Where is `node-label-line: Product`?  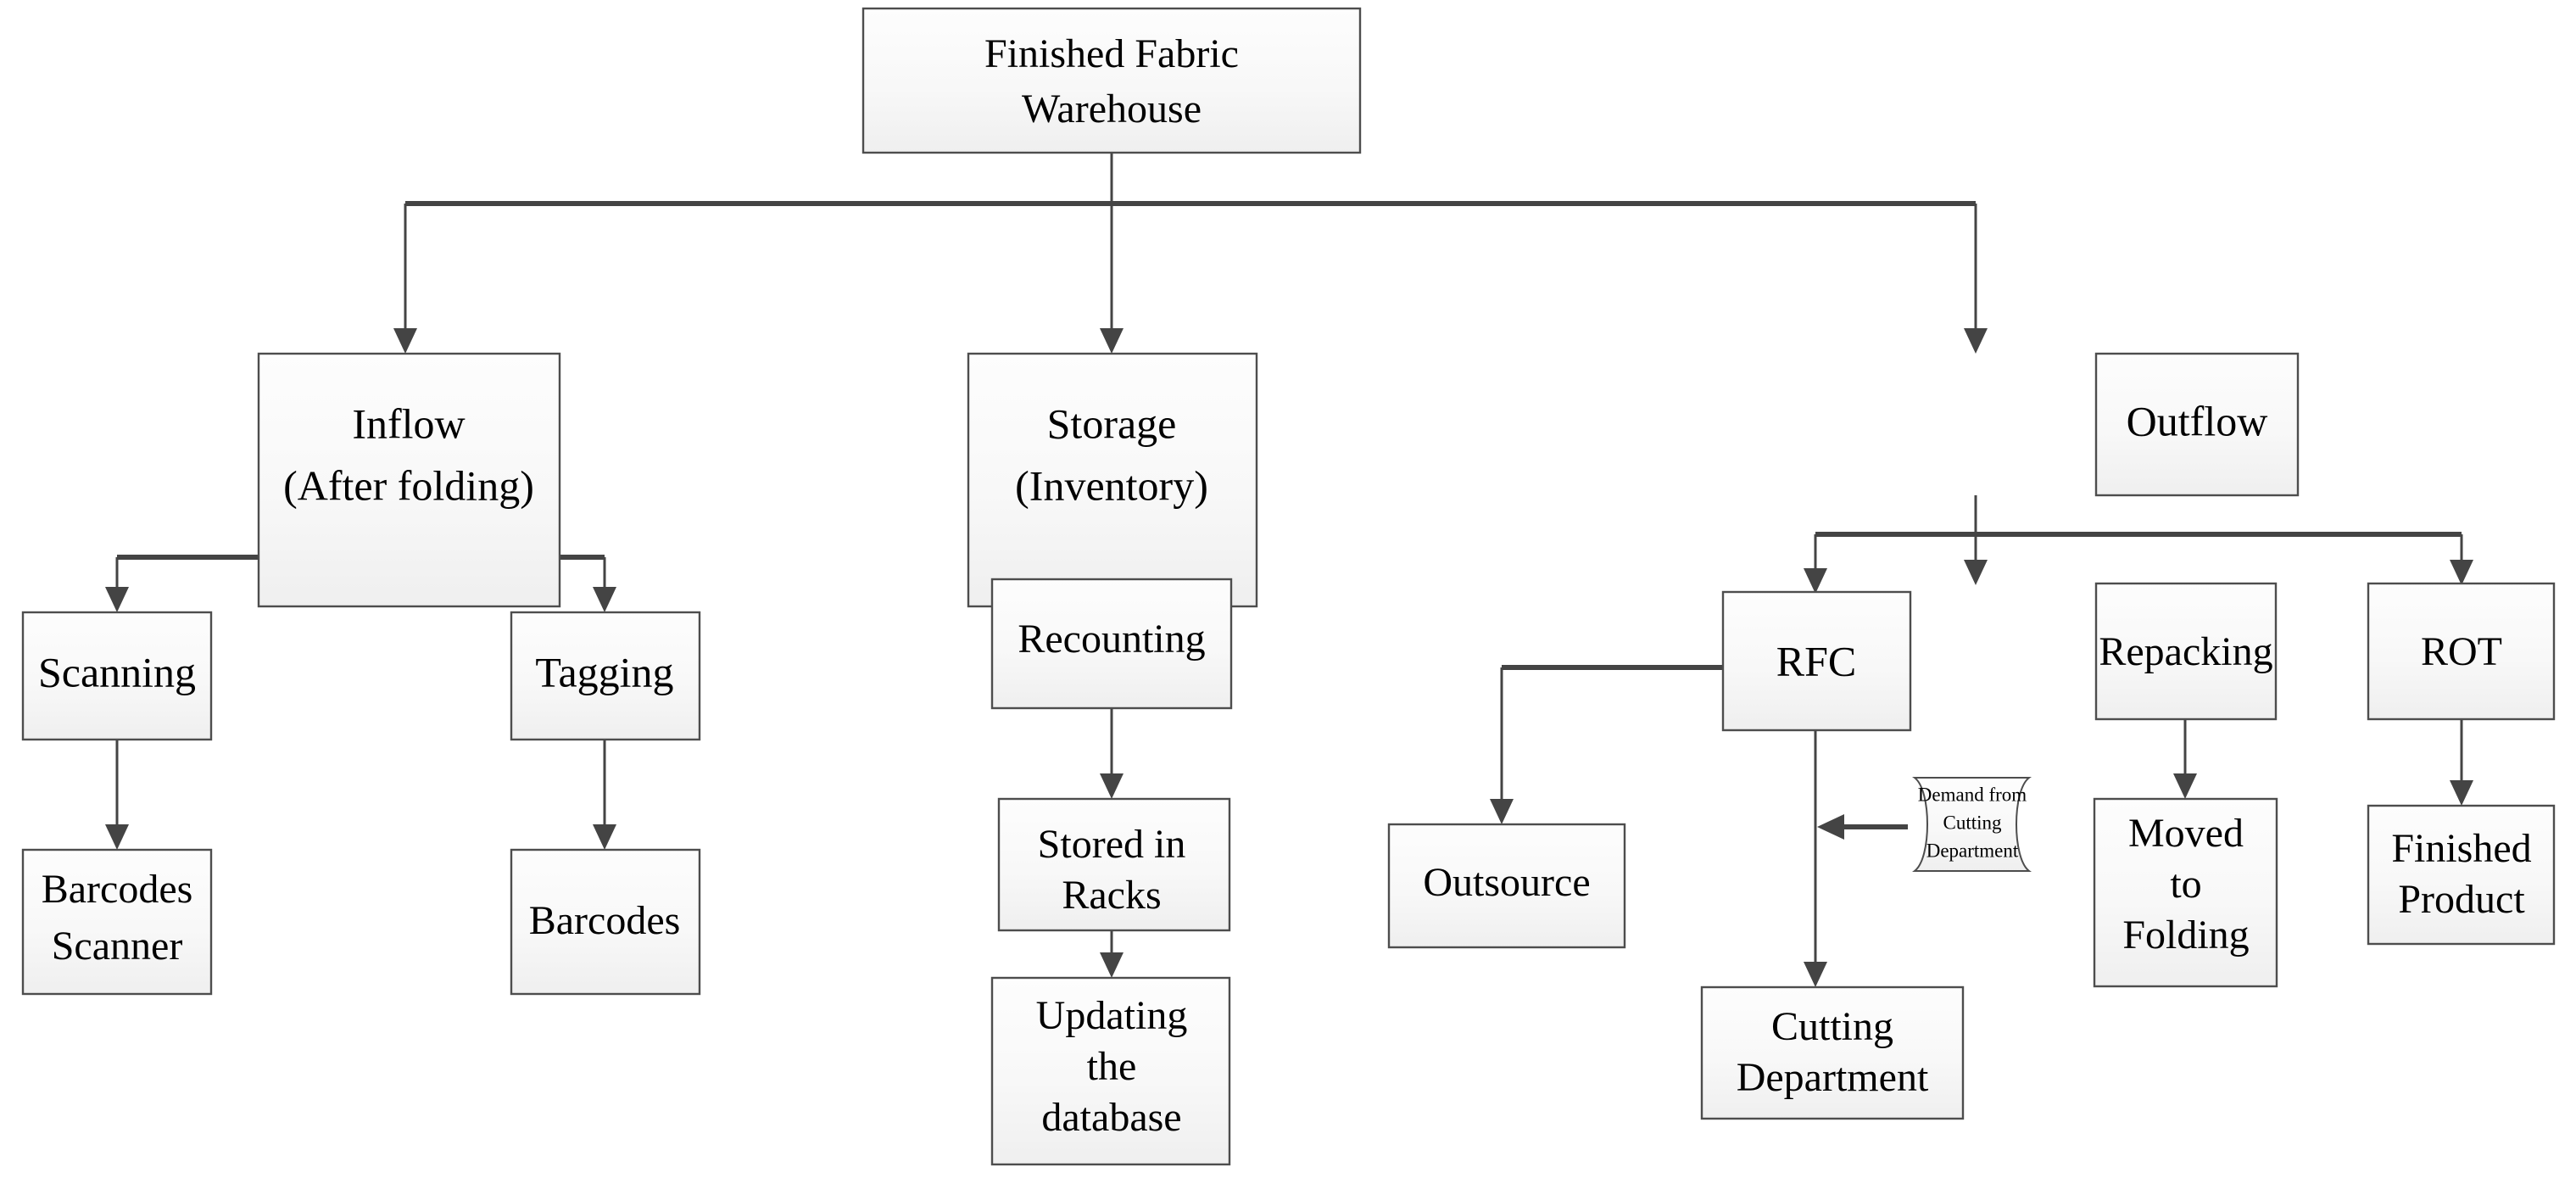 node-label-line: Product is located at coordinates (2461, 900).